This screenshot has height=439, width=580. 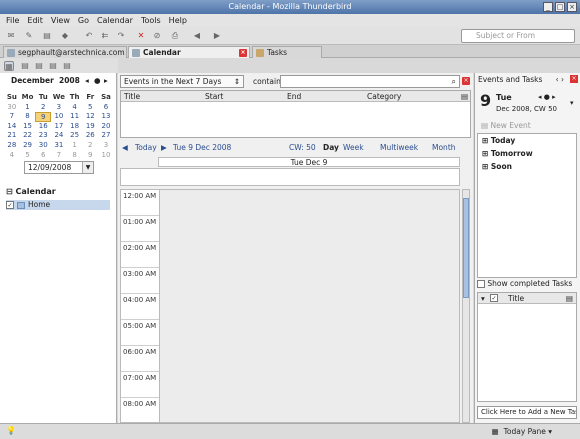 What do you see at coordinates (466, 248) in the screenshot?
I see `scrollbar-thumb` at bounding box center [466, 248].